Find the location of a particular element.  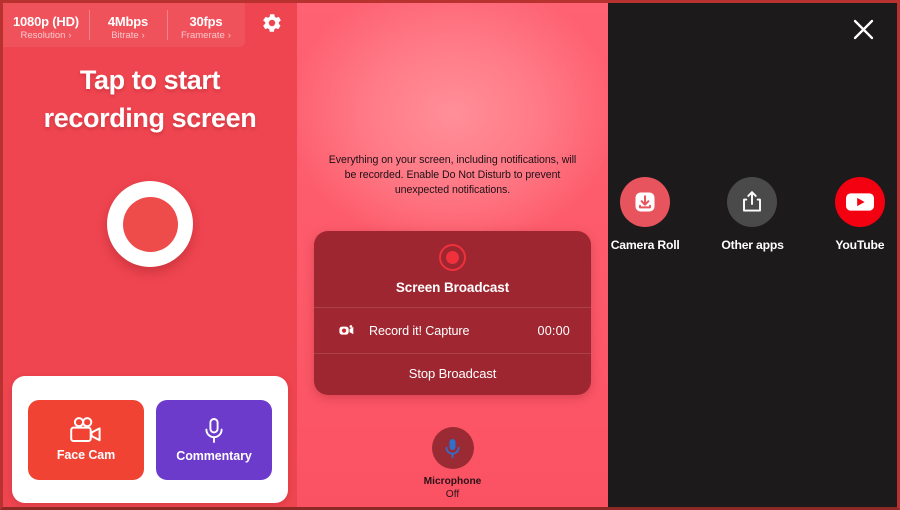

face-cam-button: Face Cam is located at coordinates (86, 439).